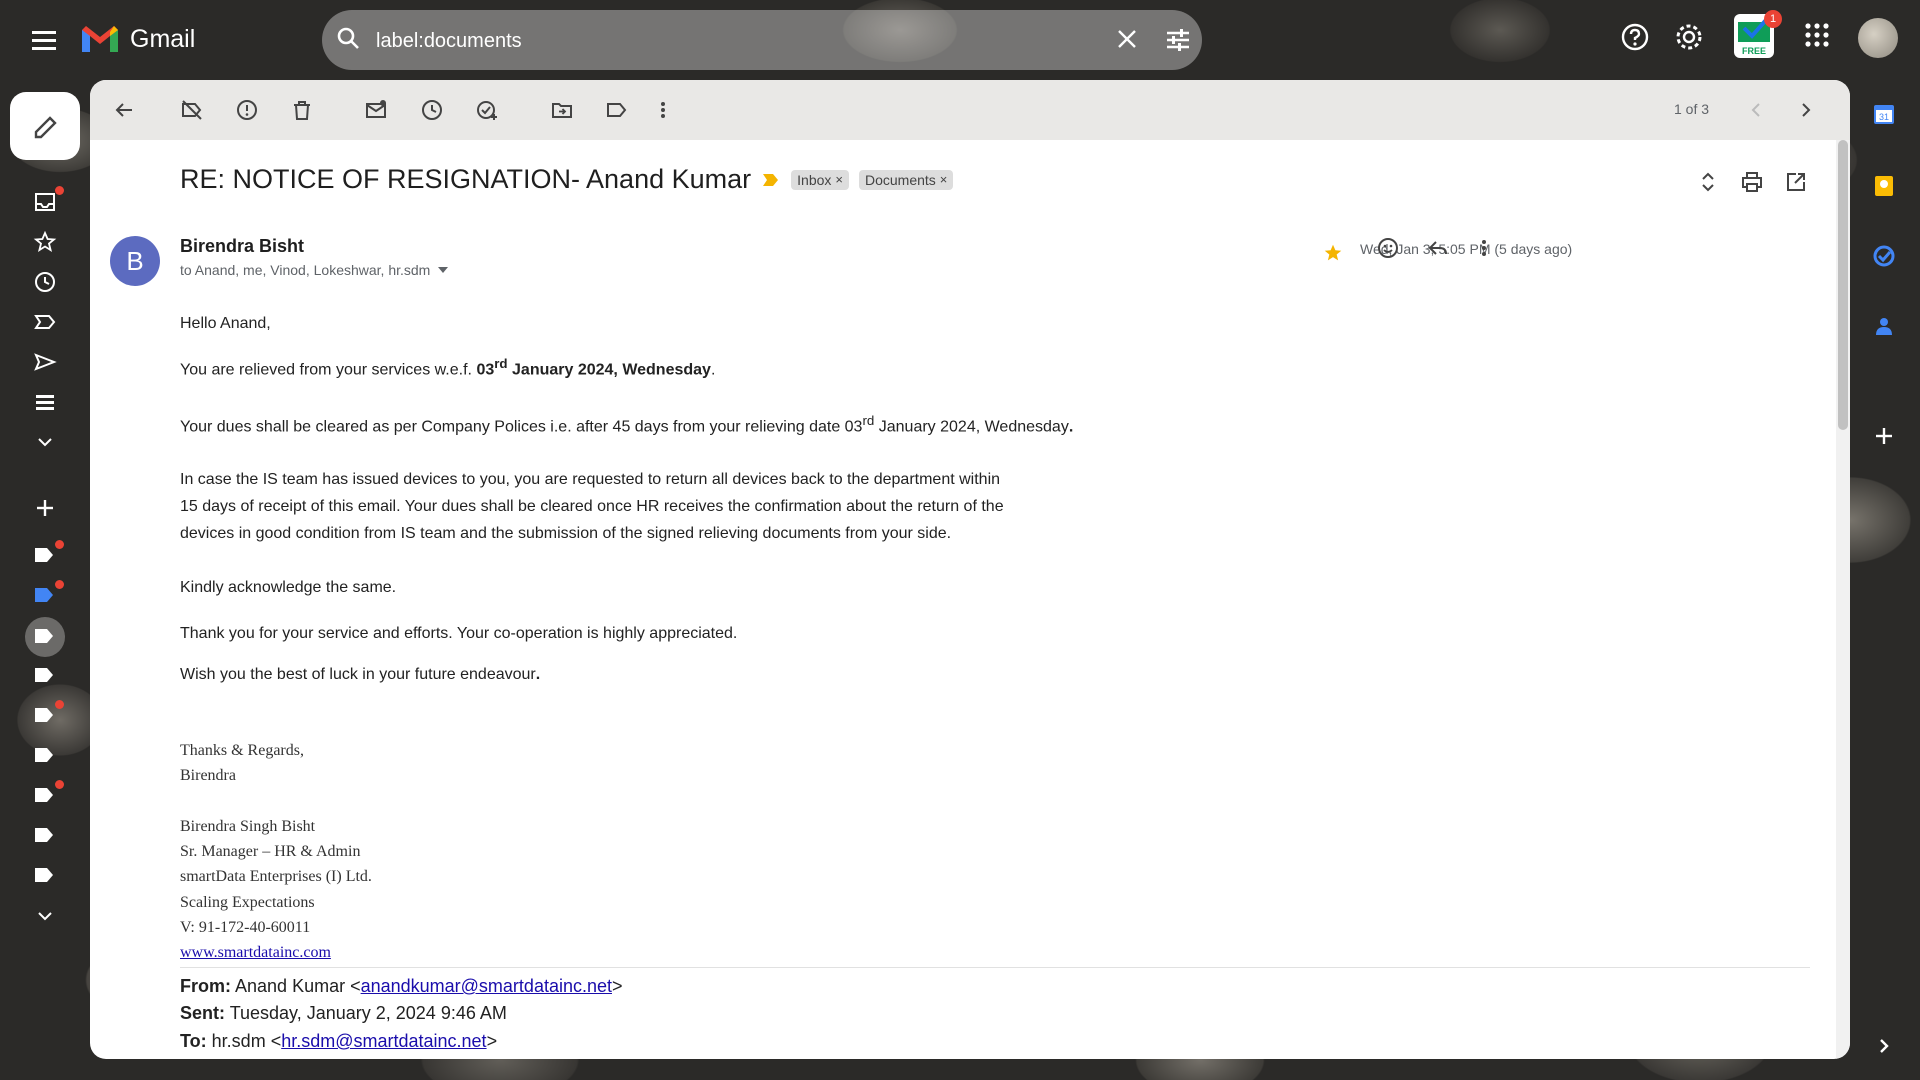  What do you see at coordinates (1884, 326) in the screenshot?
I see `contacts-icon` at bounding box center [1884, 326].